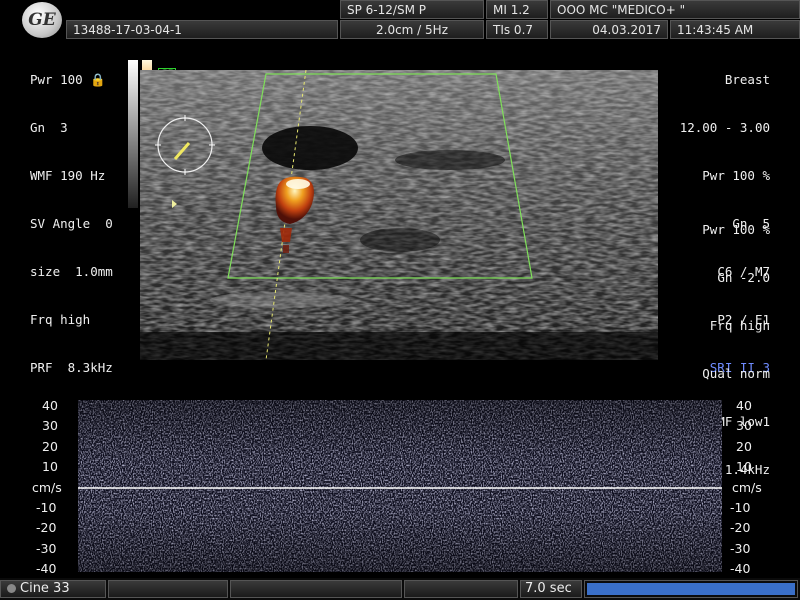  What do you see at coordinates (47, 487) in the screenshot?
I see `unit-left: cm/s` at bounding box center [47, 487].